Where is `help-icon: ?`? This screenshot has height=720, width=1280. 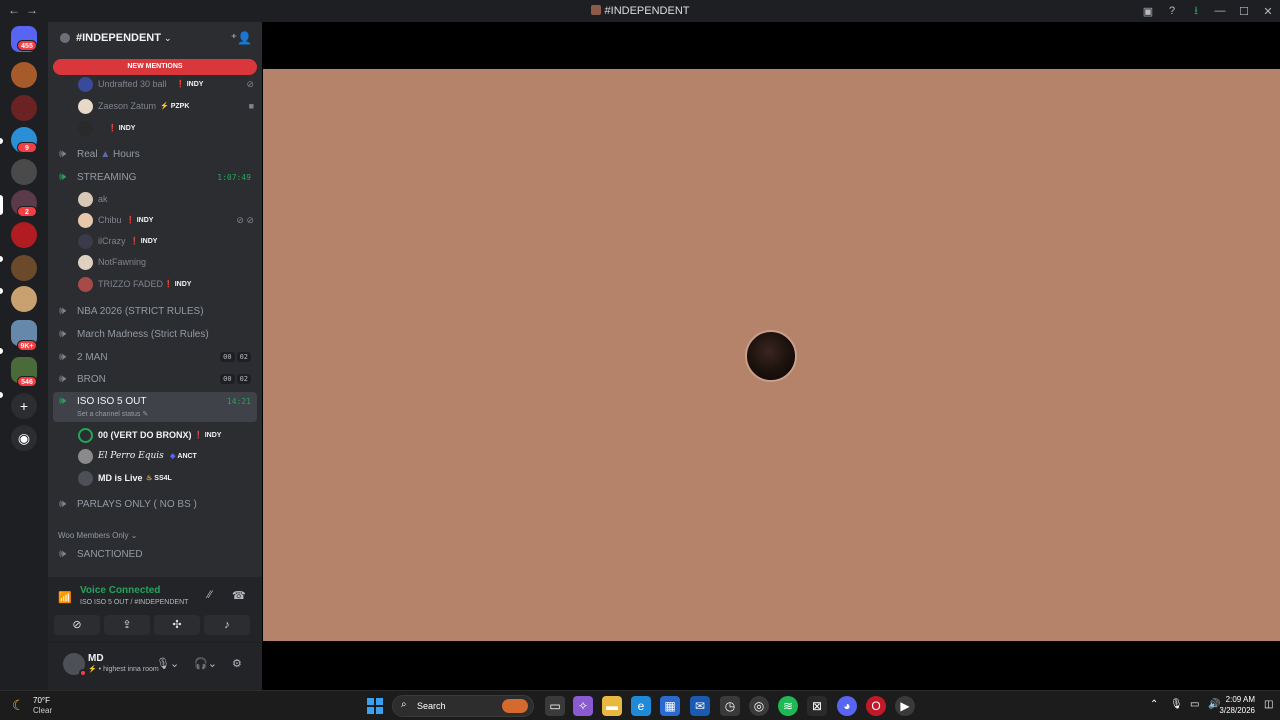
help-icon: ? is located at coordinates (1172, 11).